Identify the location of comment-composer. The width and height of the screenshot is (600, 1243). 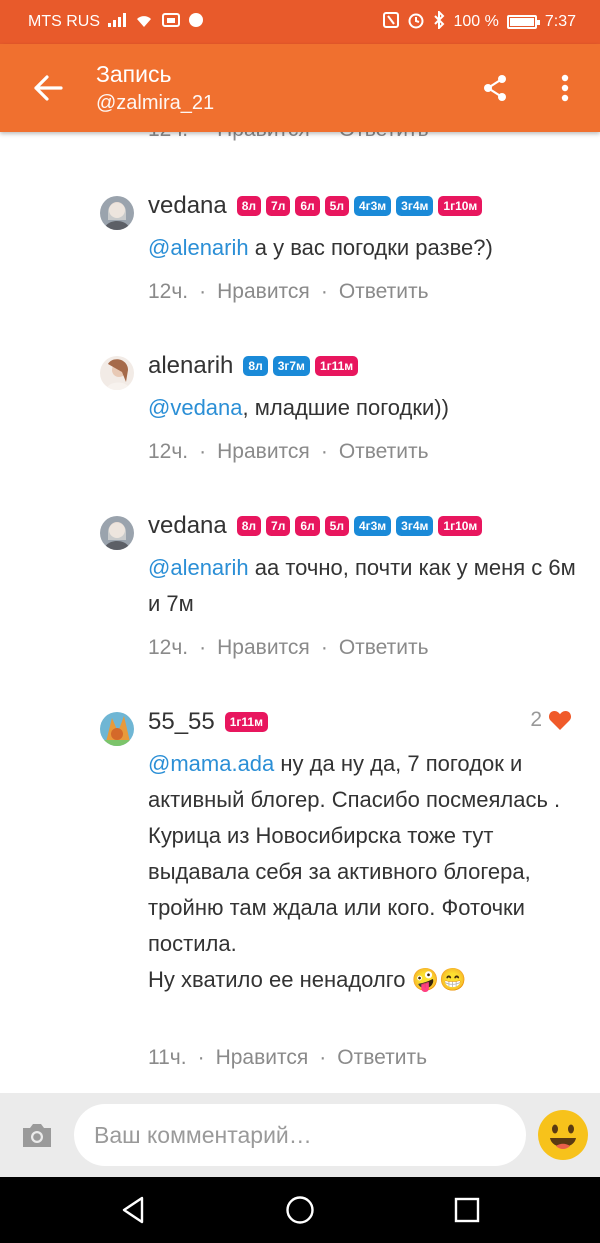
(300, 1135).